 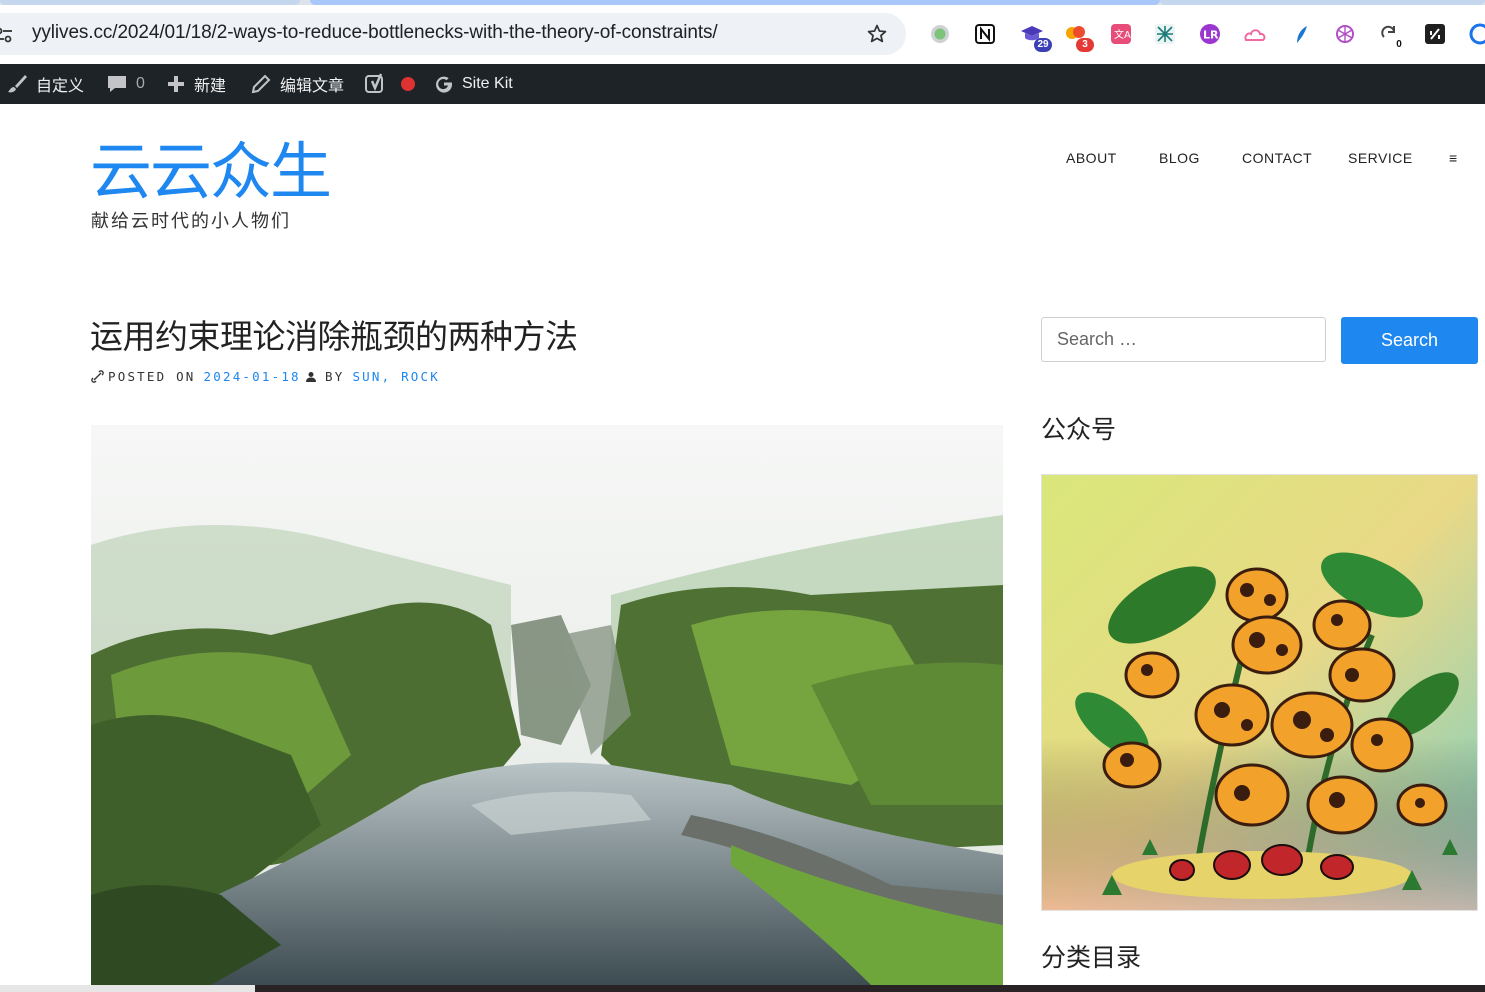 I want to click on tab-strip, so click(x=742, y=2).